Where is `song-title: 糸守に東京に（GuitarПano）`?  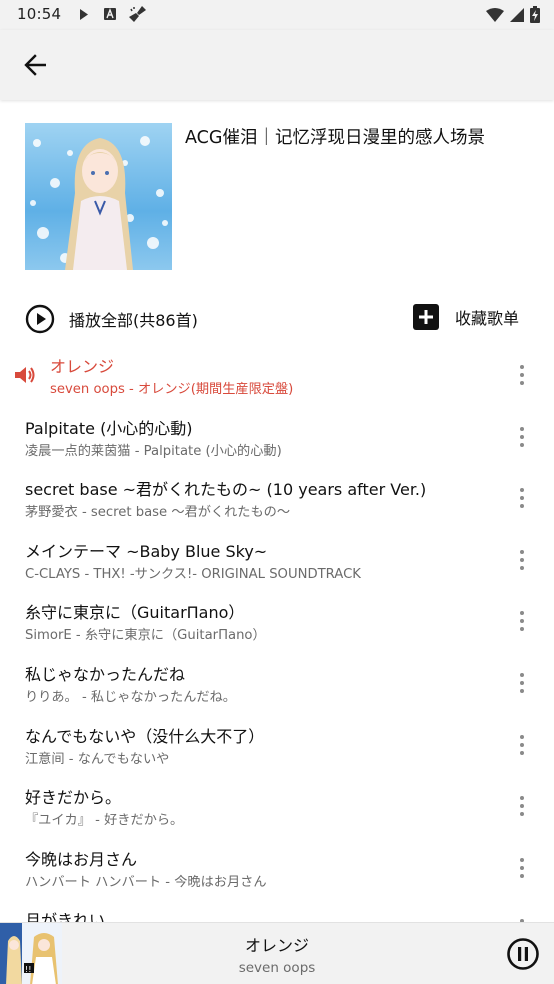
song-title: 糸守に東京に（GuitarПano） is located at coordinates (135, 613).